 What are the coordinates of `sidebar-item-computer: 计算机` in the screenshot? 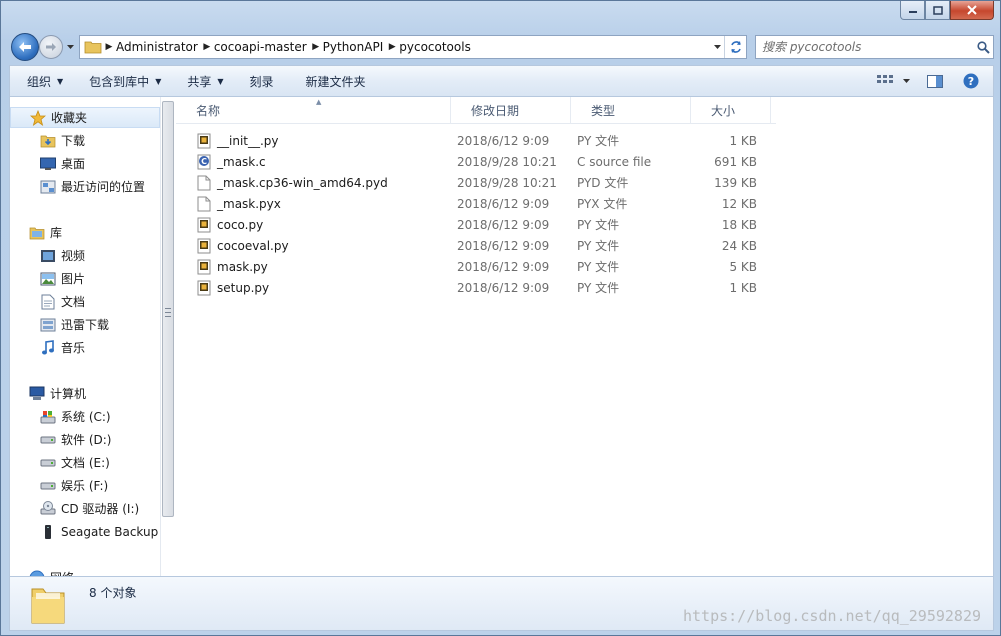 It's located at (85, 393).